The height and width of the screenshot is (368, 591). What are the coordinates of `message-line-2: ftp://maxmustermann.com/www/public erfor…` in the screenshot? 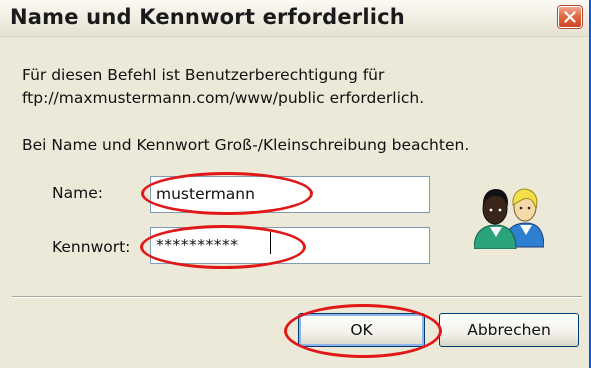 It's located at (223, 98).